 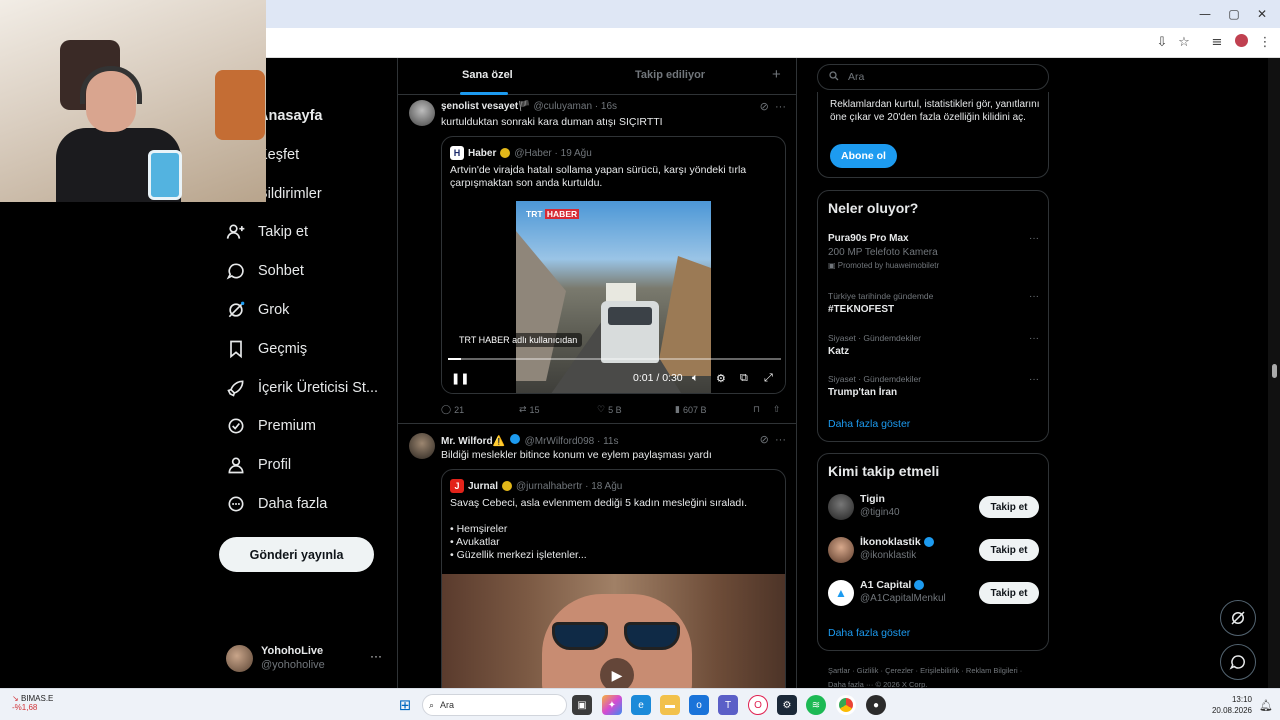 I want to click on messages-fab-button, so click(x=1238, y=662).